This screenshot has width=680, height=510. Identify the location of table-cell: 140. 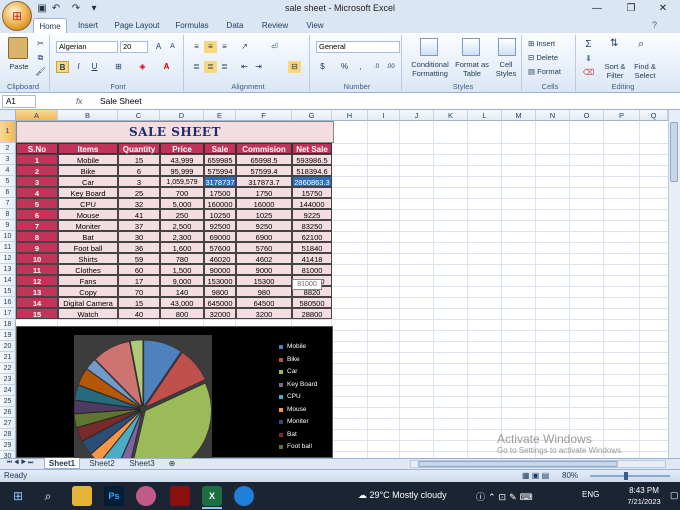
(182, 291).